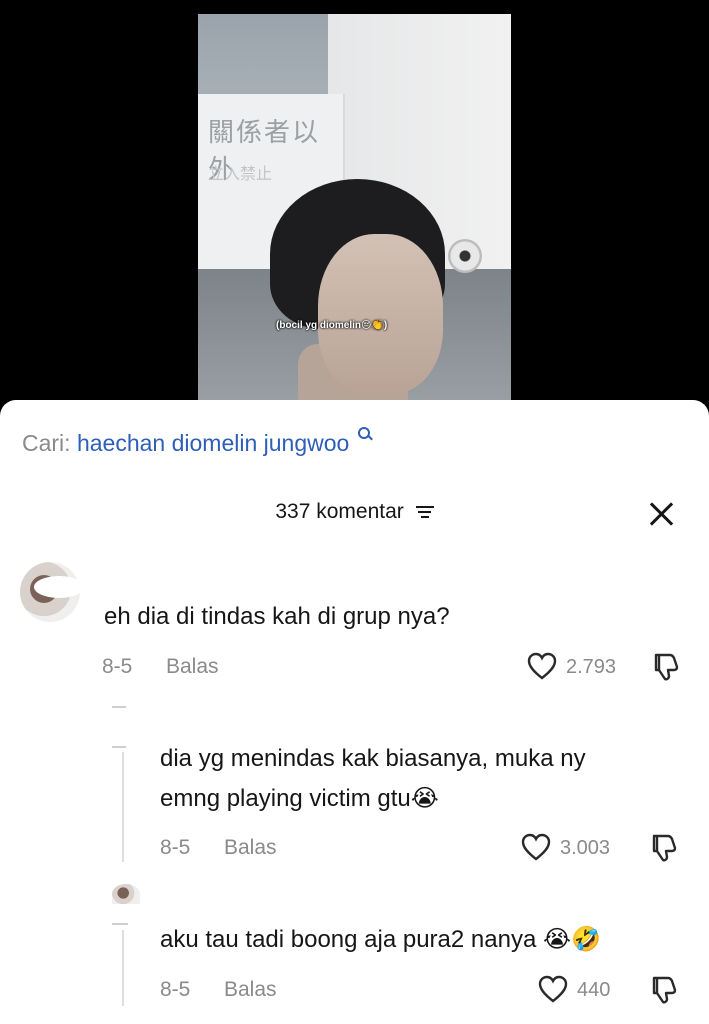  I want to click on reply-text: aku tau tadi boong aja pura2 nanya 😭🤣, so click(380, 939).